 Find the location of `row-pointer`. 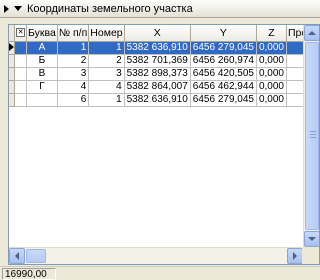

row-pointer is located at coordinates (12, 48).